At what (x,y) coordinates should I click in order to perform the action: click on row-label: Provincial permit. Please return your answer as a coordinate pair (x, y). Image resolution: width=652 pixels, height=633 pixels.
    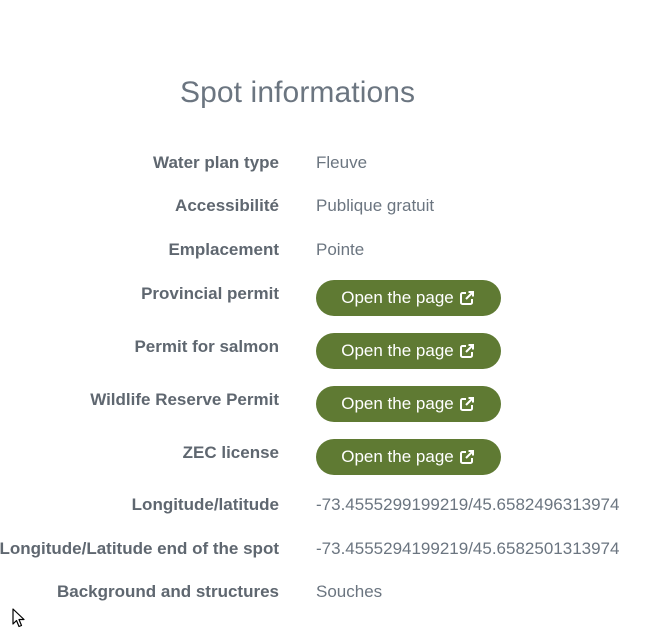
    Looking at the image, I should click on (210, 293).